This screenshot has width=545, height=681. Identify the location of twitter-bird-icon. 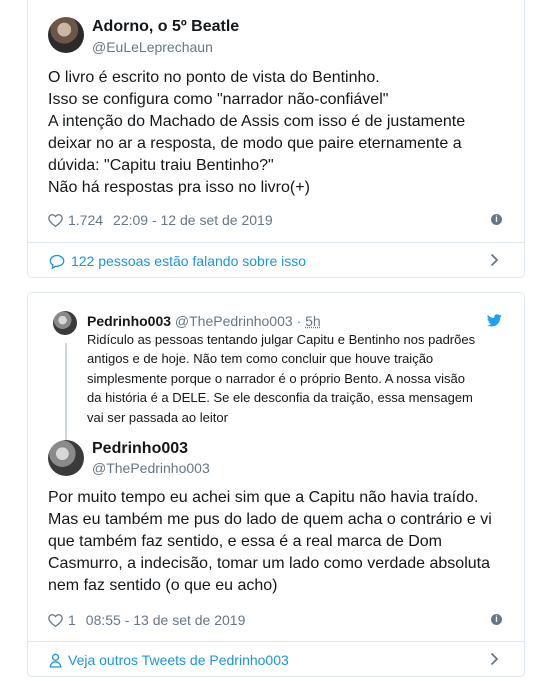
(494, 320).